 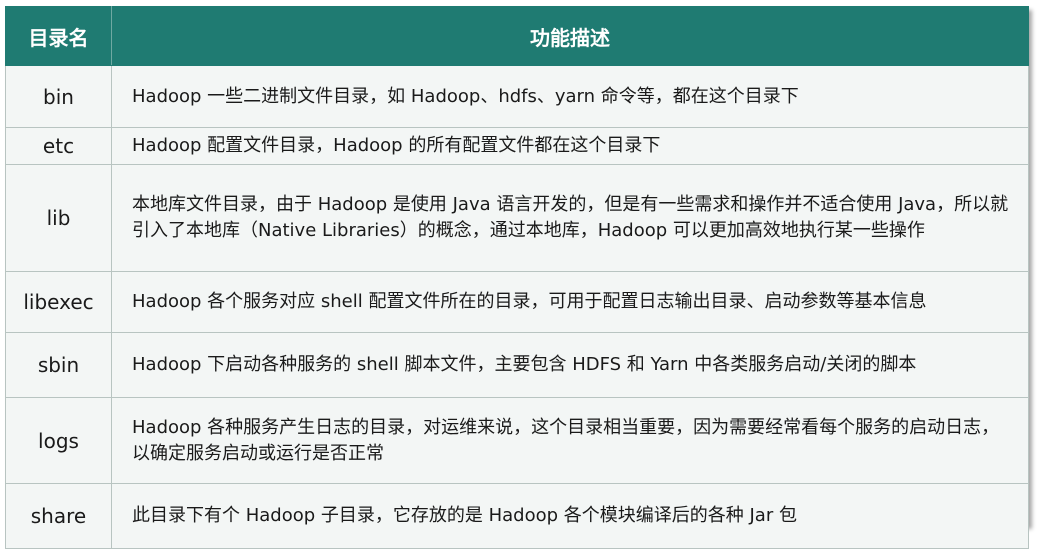 What do you see at coordinates (58, 302) in the screenshot?
I see `directory-name-cell: libexec` at bounding box center [58, 302].